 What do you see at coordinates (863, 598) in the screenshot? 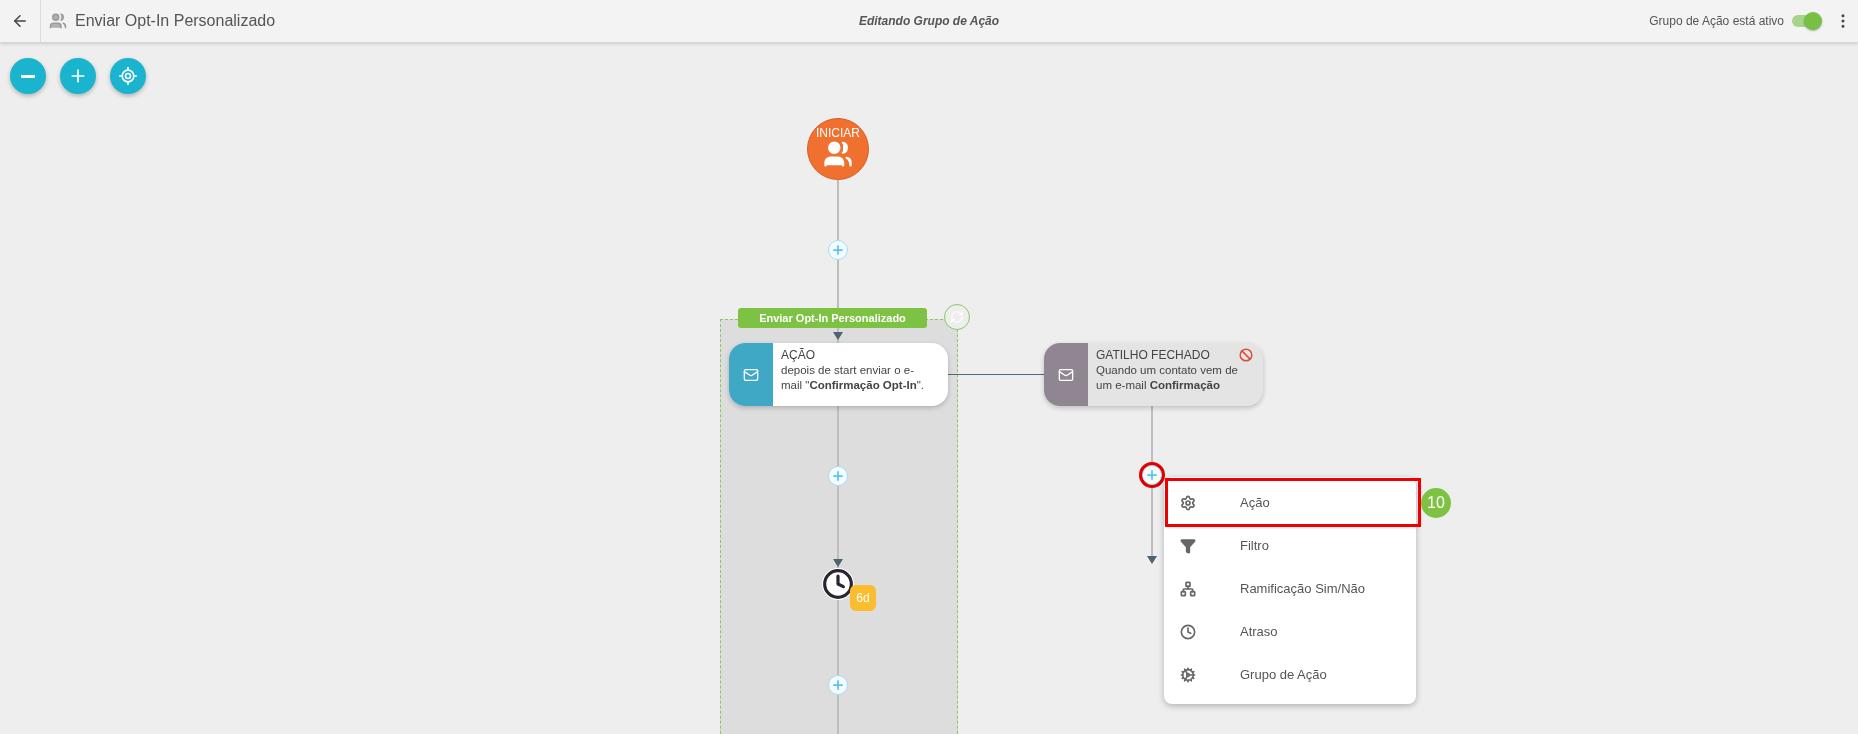
I see `delay-badge: 6d` at bounding box center [863, 598].